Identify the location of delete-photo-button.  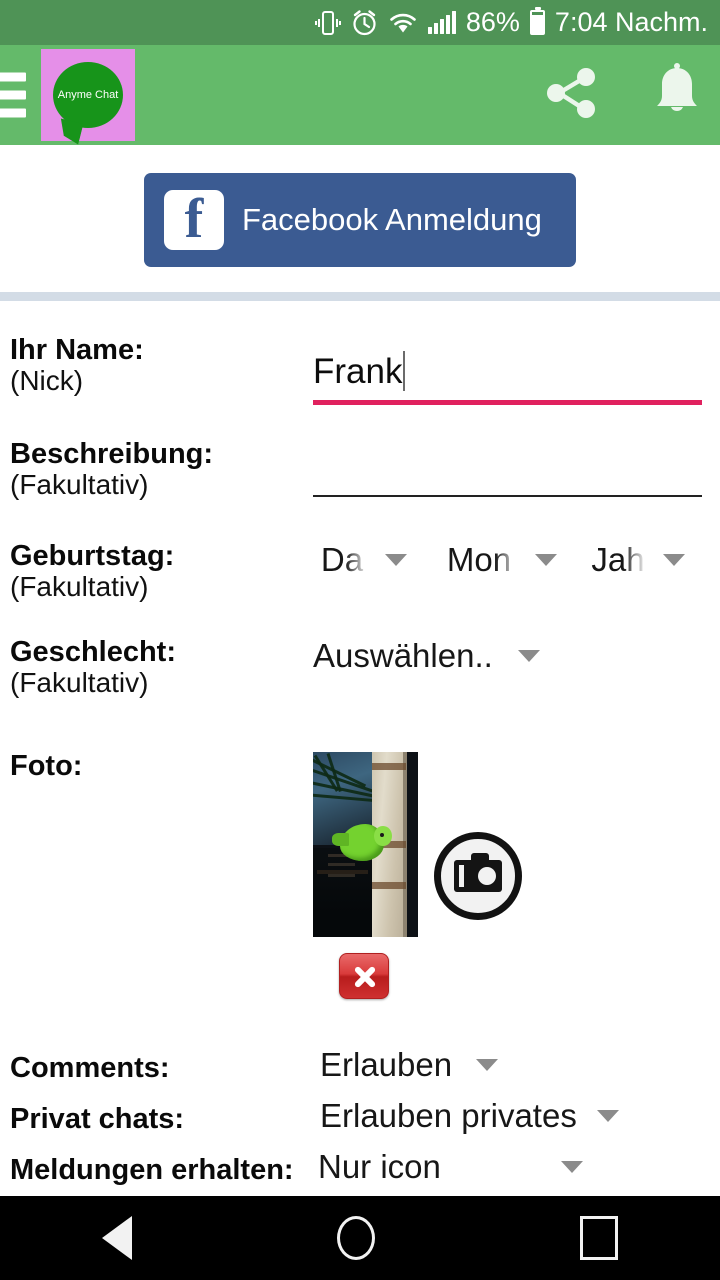
(364, 976).